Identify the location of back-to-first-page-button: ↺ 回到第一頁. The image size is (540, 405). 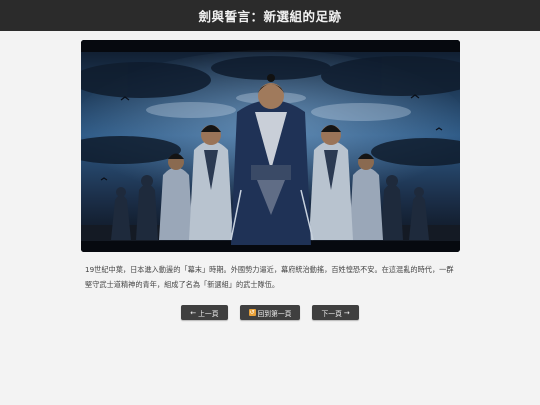
(270, 312).